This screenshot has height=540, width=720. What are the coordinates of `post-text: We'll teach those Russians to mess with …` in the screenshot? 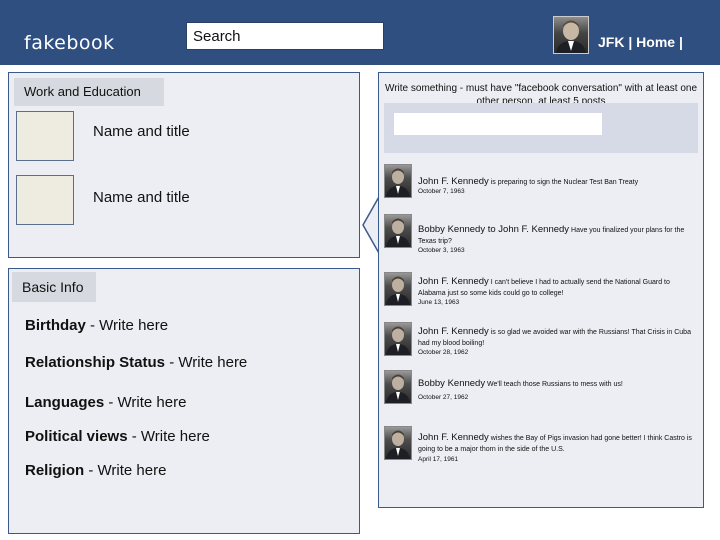 It's located at (554, 384).